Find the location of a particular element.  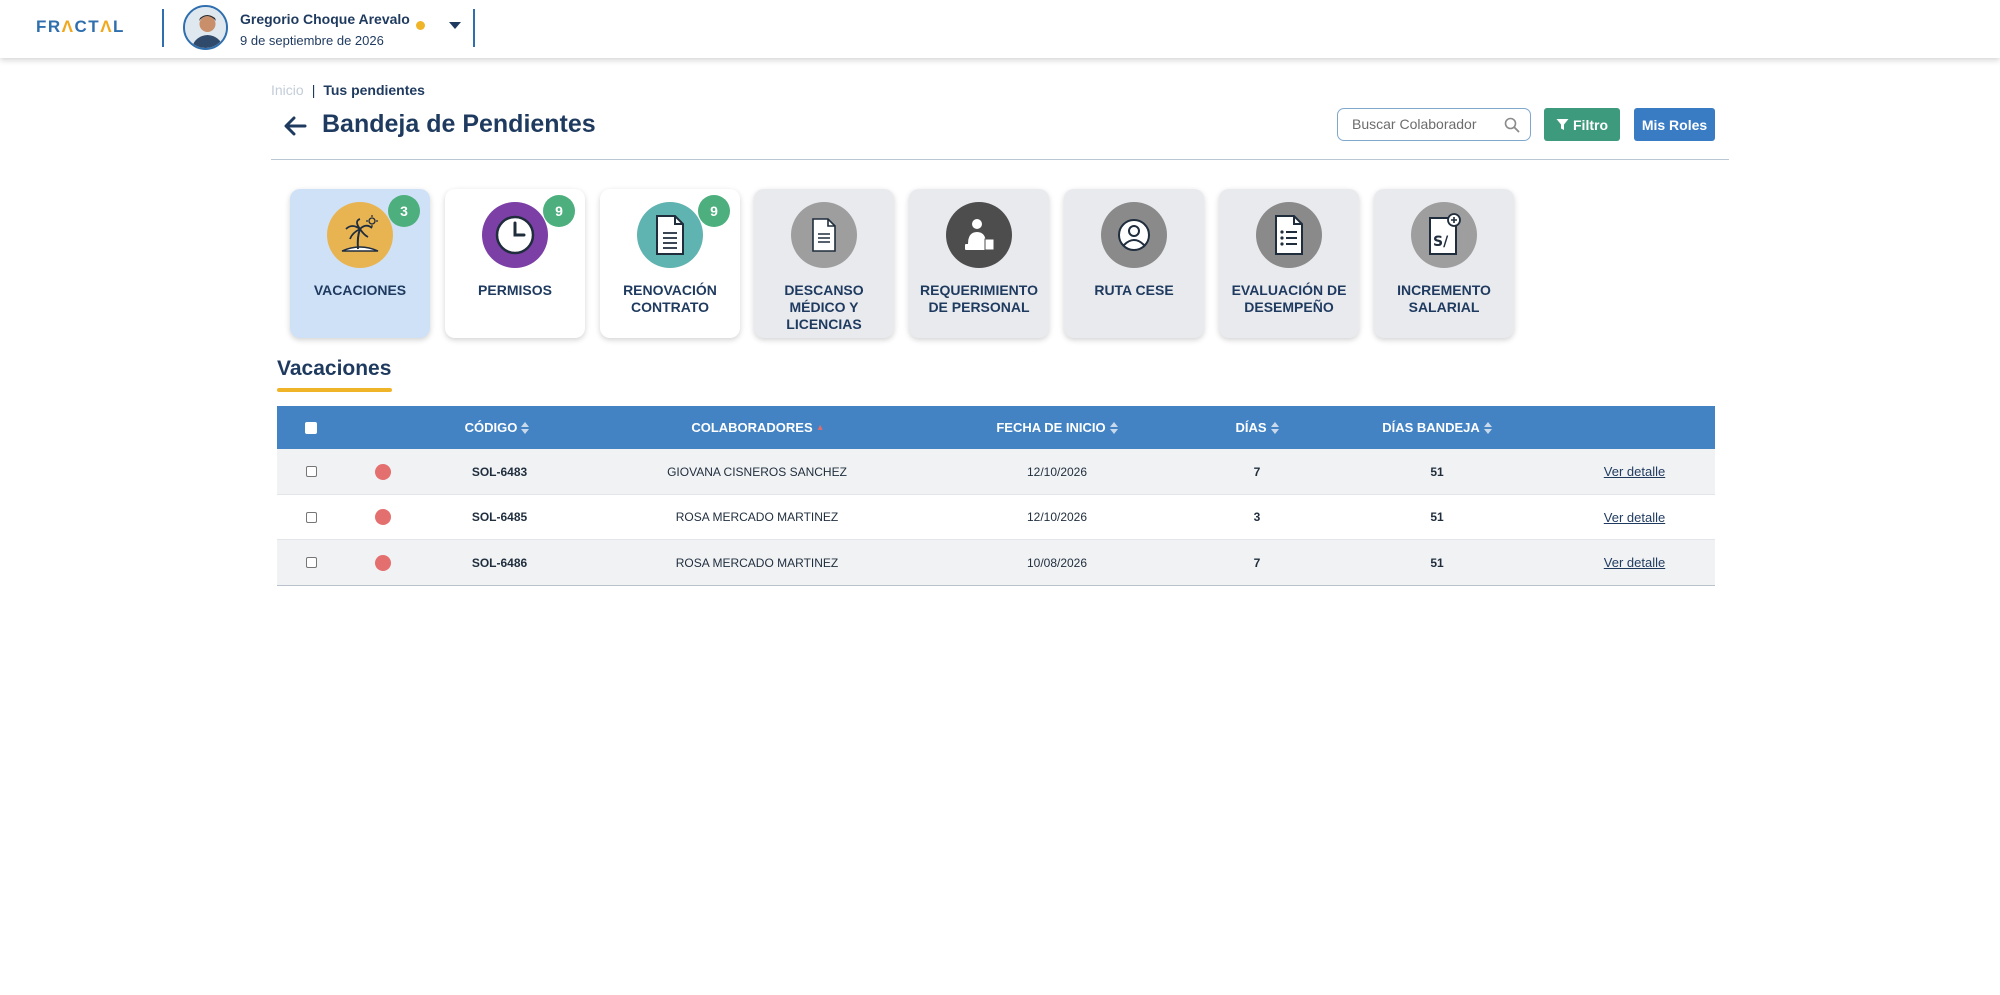

medical-document-icon is located at coordinates (824, 235).